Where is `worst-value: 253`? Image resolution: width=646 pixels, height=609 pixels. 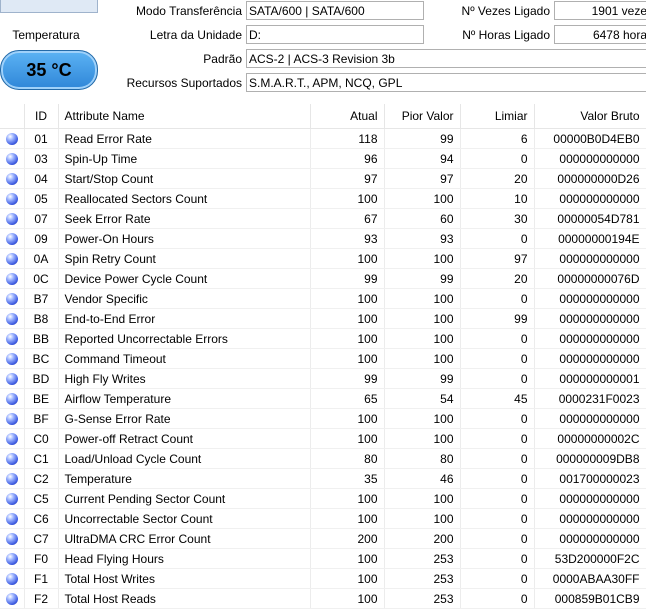
worst-value: 253 is located at coordinates (422, 598).